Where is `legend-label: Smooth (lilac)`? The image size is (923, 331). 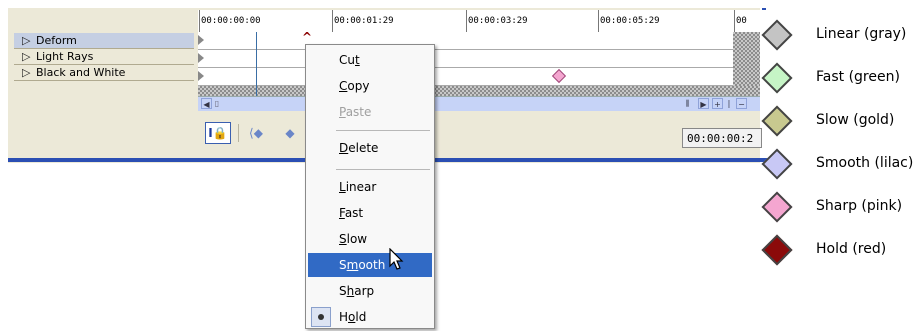
legend-label: Smooth (lilac) is located at coordinates (865, 163).